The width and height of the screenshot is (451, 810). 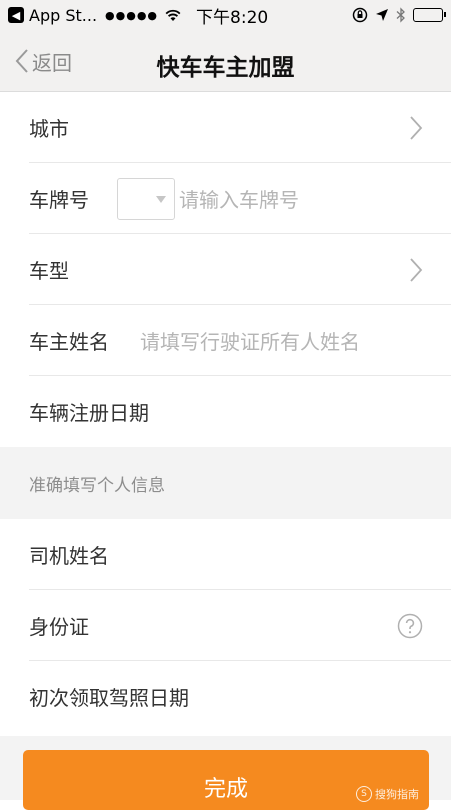 I want to click on help-icon, so click(x=410, y=626).